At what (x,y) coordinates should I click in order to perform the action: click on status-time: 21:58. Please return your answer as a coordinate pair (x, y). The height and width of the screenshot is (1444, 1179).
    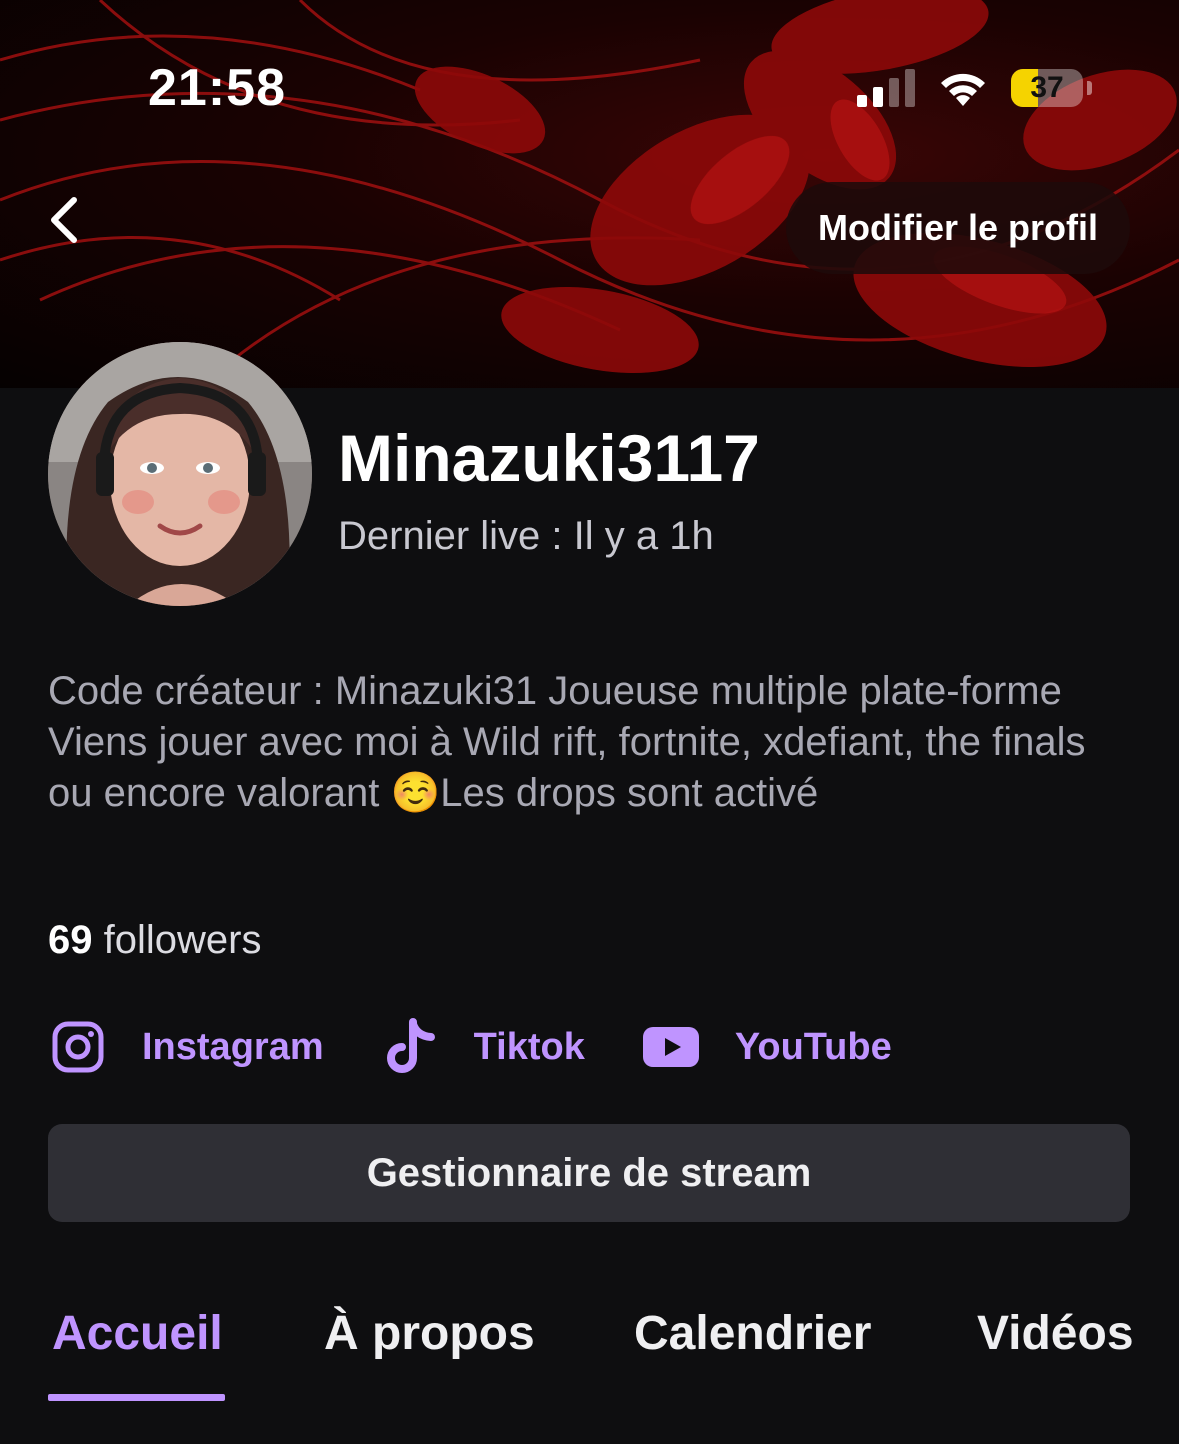
    Looking at the image, I should click on (217, 88).